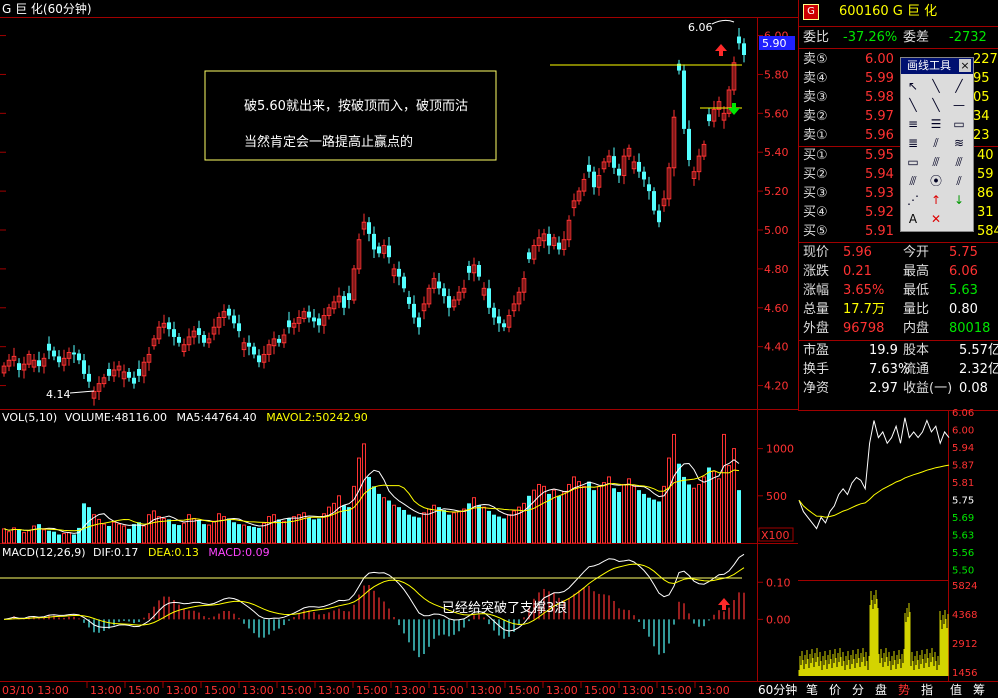 The image size is (998, 698). Describe the element at coordinates (815, 193) in the screenshot. I see `buy-level-label: 买③` at that location.